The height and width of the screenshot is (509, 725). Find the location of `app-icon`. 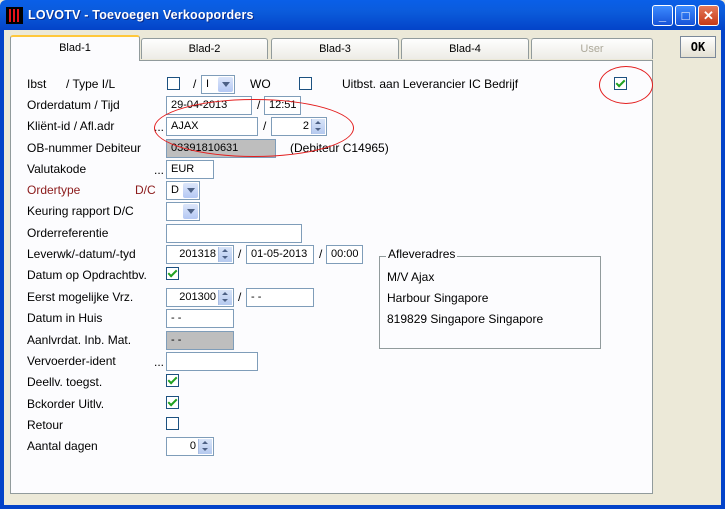

app-icon is located at coordinates (14, 15).